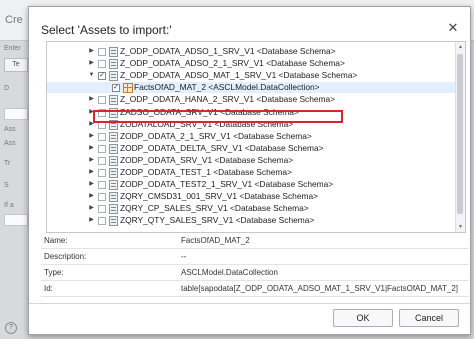 The image size is (474, 339). I want to click on property-key: Id:, so click(48, 288).